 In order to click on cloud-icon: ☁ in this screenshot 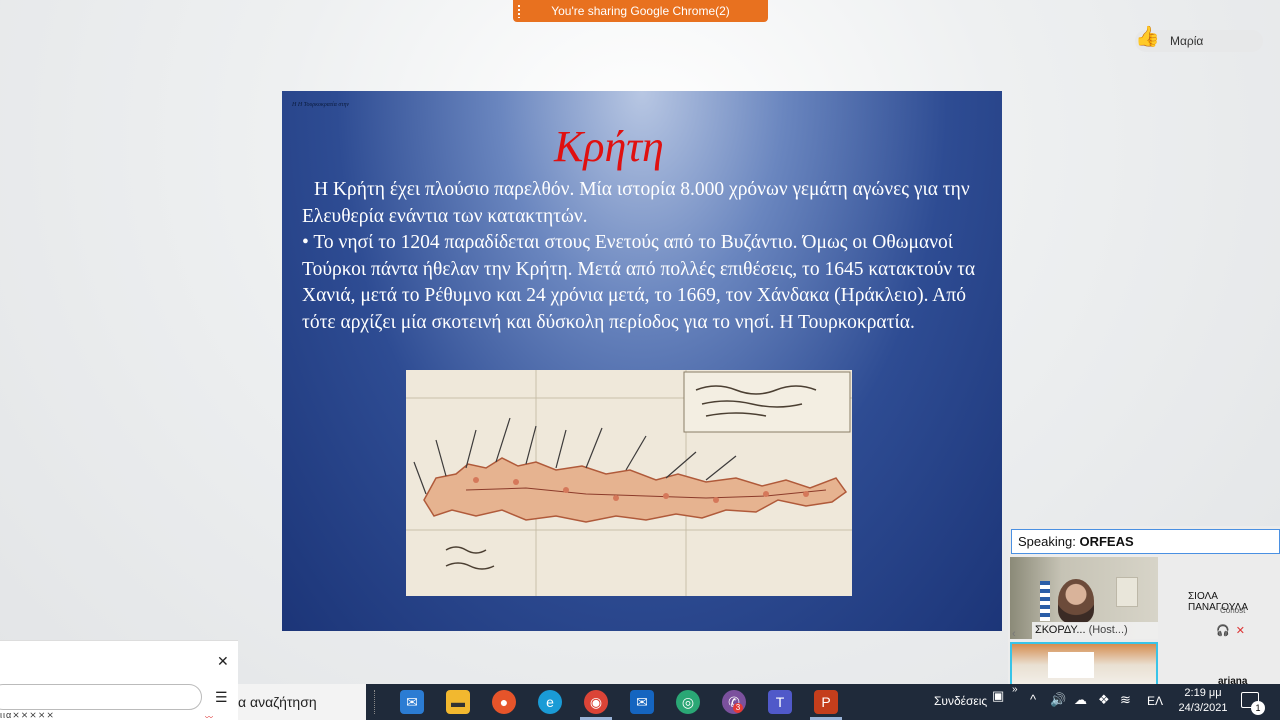, I will do `click(1080, 700)`.